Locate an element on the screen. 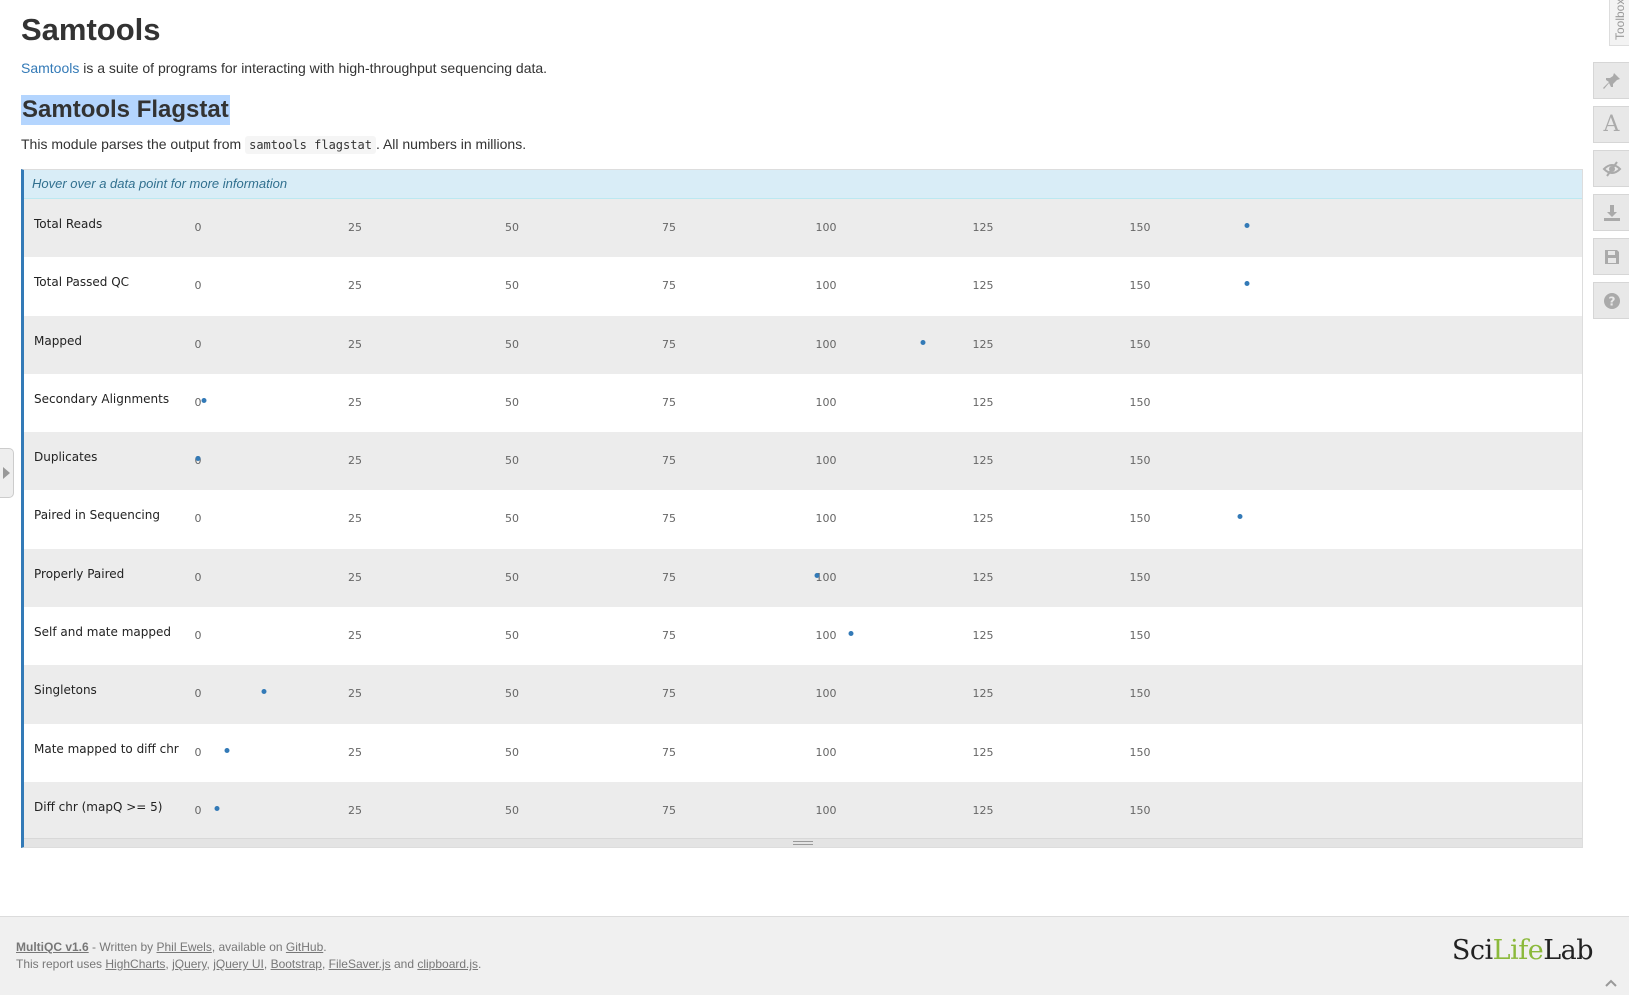  beeswarm-row: Self and mate mapped 0 25 50 75 100 125 150 is located at coordinates (803, 636).